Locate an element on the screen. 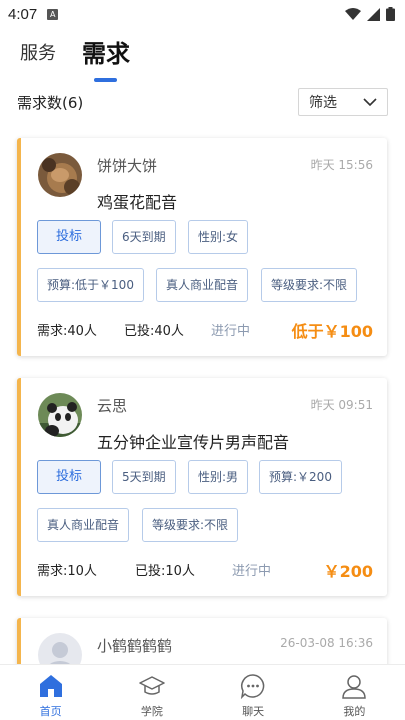 This screenshot has width=405, height=720. nav-home: 首页 is located at coordinates (50, 692).